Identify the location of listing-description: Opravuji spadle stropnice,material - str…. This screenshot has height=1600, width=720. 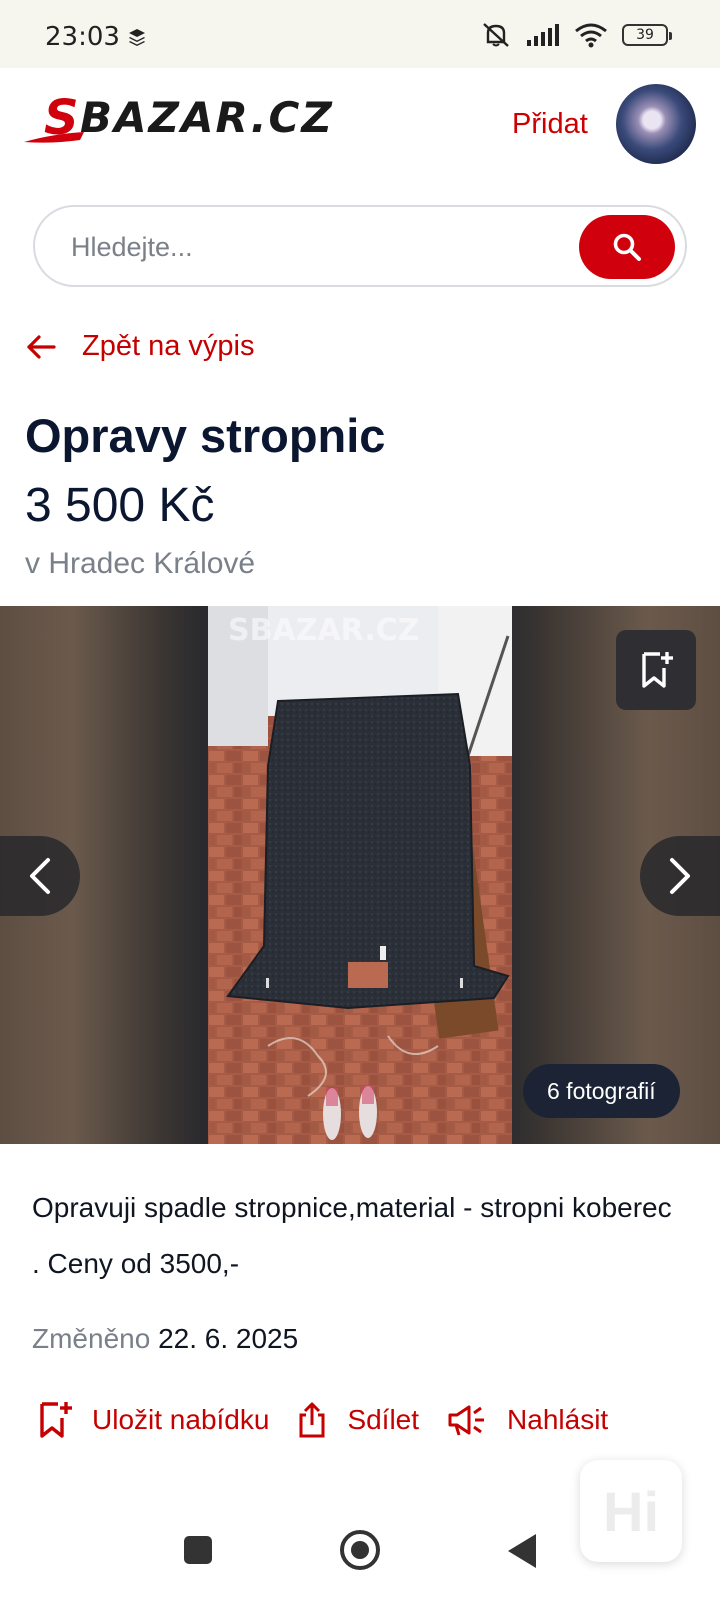
(352, 1235).